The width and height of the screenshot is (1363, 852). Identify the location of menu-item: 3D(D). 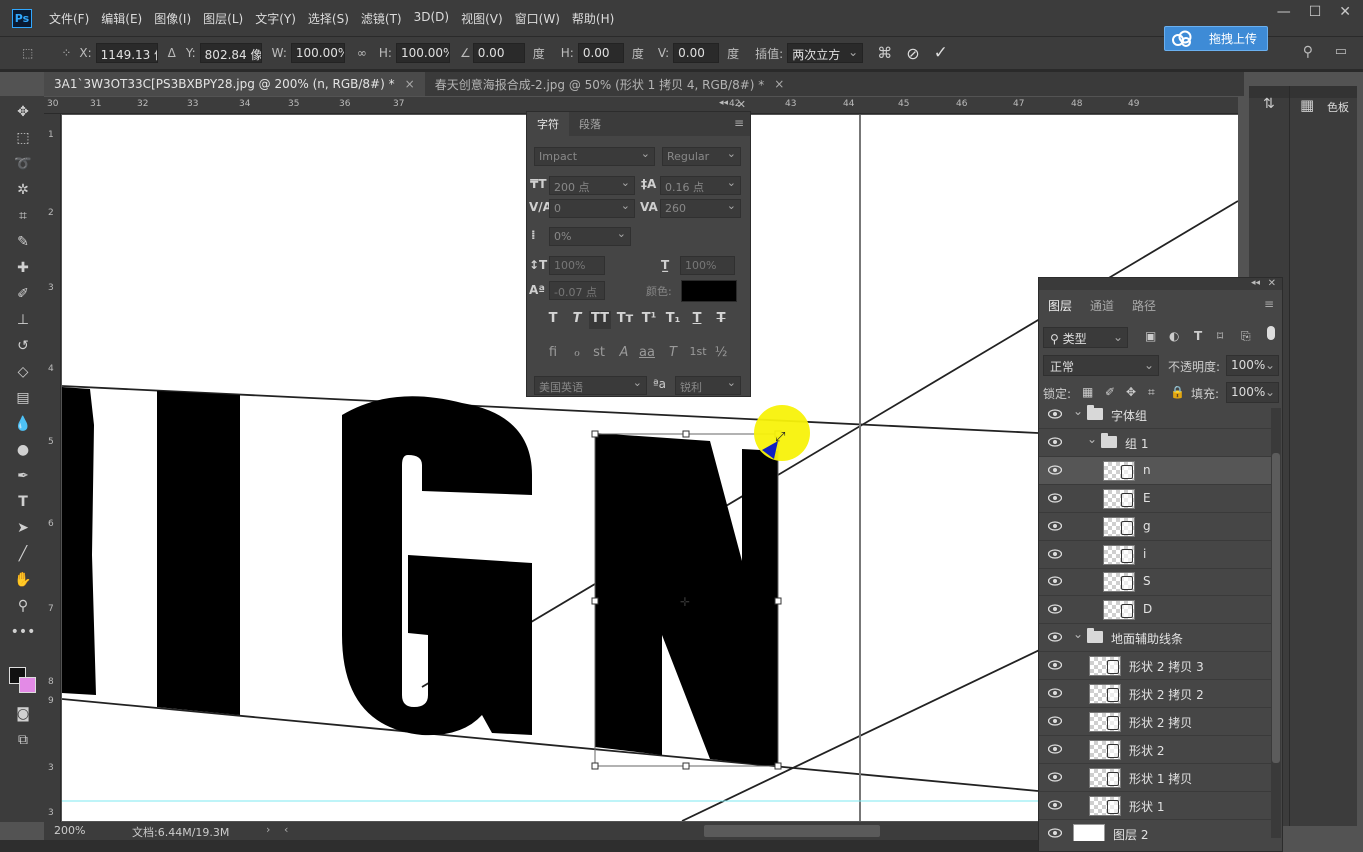
(431, 18).